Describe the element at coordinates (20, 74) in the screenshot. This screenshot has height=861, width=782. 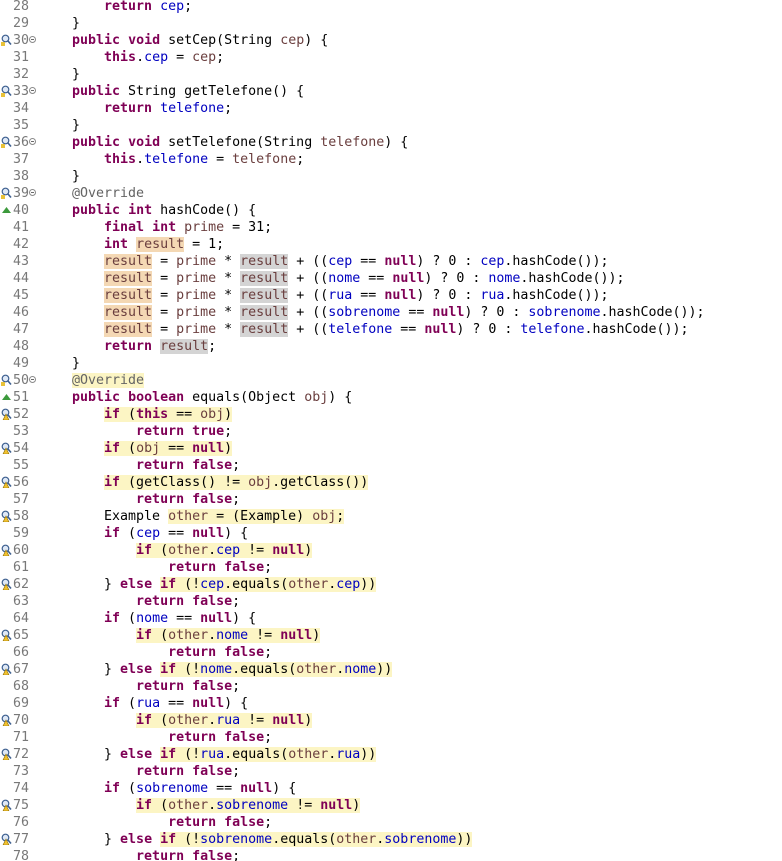
I see `line-gutter: 32` at that location.